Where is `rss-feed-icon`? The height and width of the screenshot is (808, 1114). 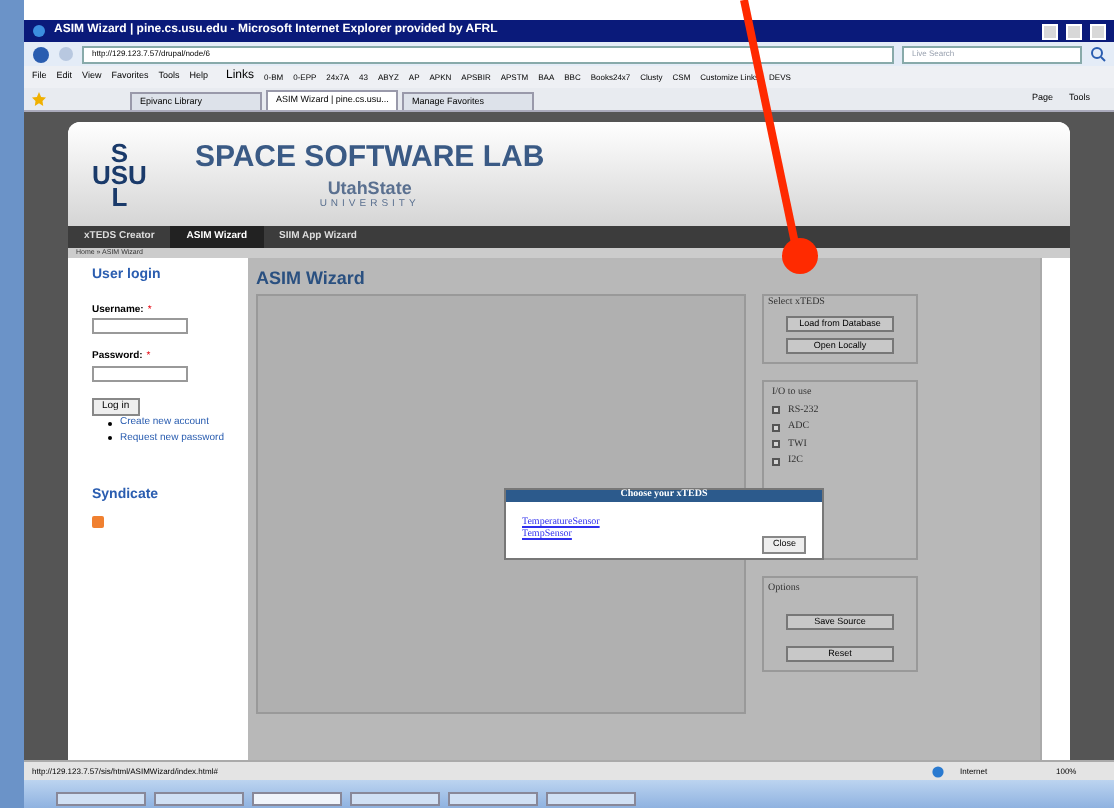
rss-feed-icon is located at coordinates (98, 521).